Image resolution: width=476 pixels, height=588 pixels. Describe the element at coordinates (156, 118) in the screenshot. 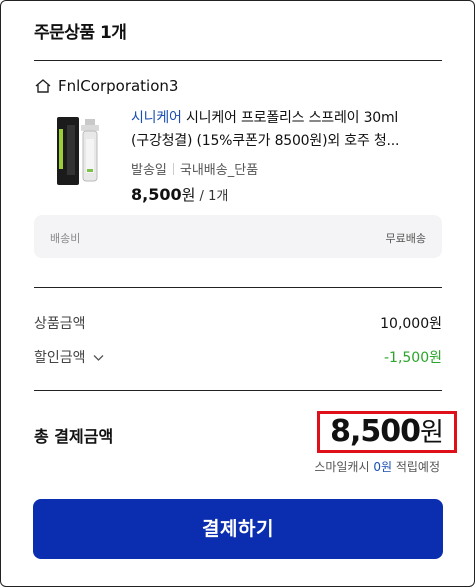

I see `product-brand: 시니케어` at that location.